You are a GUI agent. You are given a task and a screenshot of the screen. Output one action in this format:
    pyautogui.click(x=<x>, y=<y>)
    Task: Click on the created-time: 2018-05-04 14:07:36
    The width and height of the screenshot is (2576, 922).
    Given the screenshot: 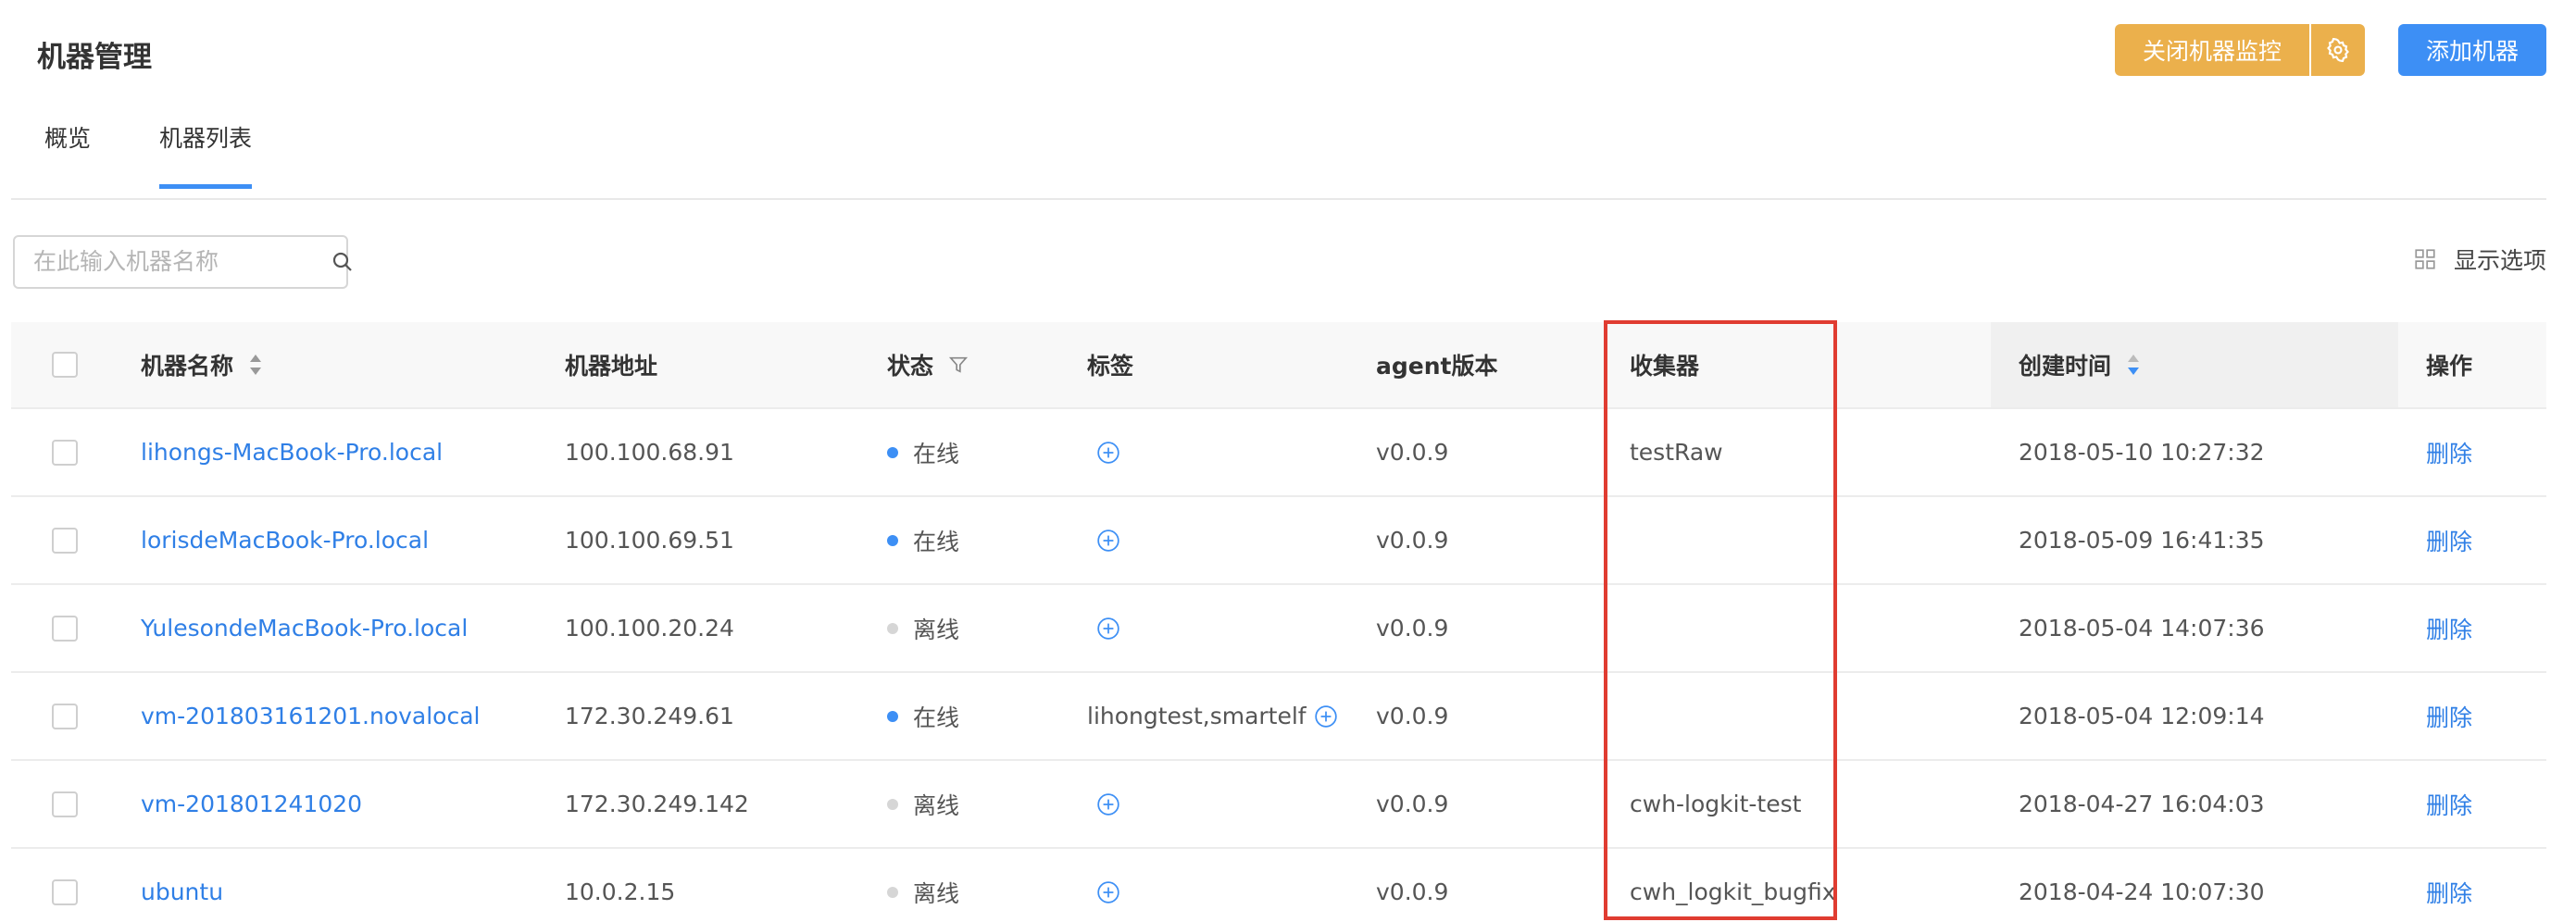 What is the action you would take?
    pyautogui.click(x=2142, y=628)
    